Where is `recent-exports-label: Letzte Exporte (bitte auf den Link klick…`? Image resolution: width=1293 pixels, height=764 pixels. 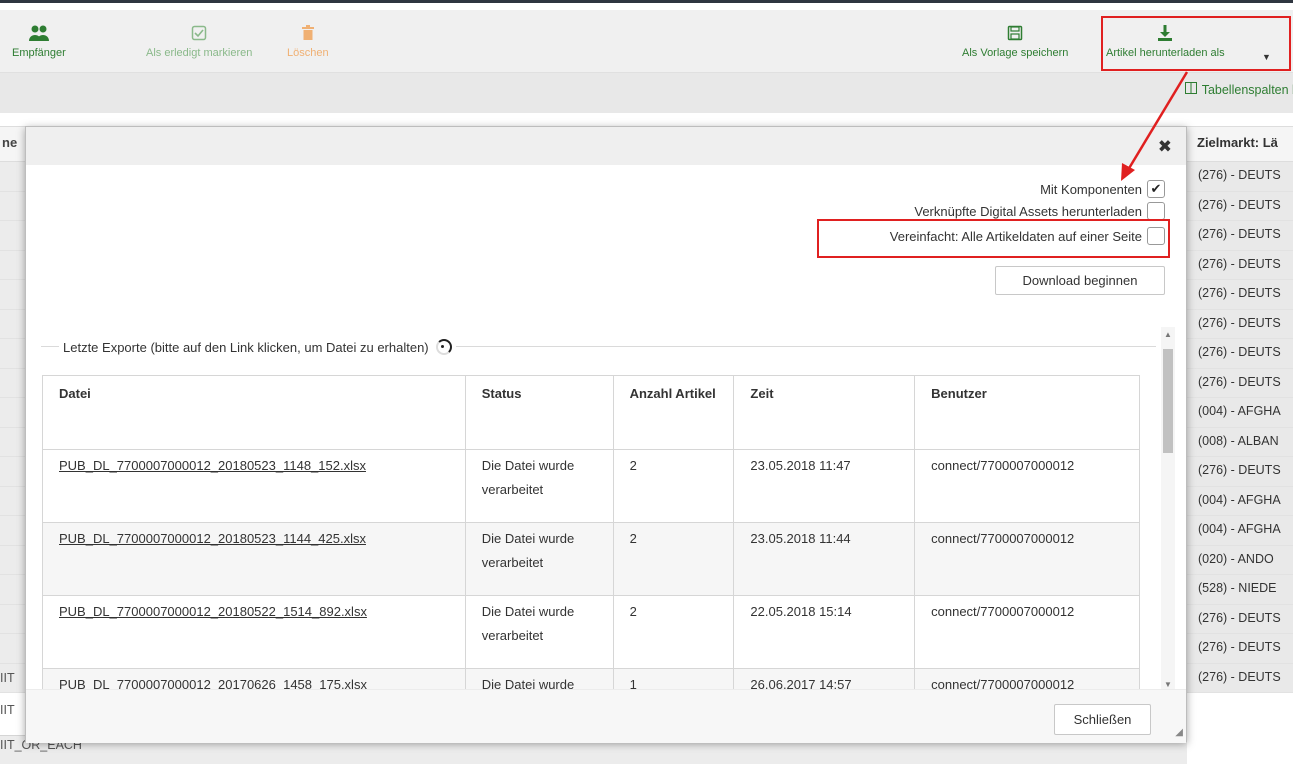 recent-exports-label: Letzte Exporte (bitte auf den Link klick… is located at coordinates (246, 347).